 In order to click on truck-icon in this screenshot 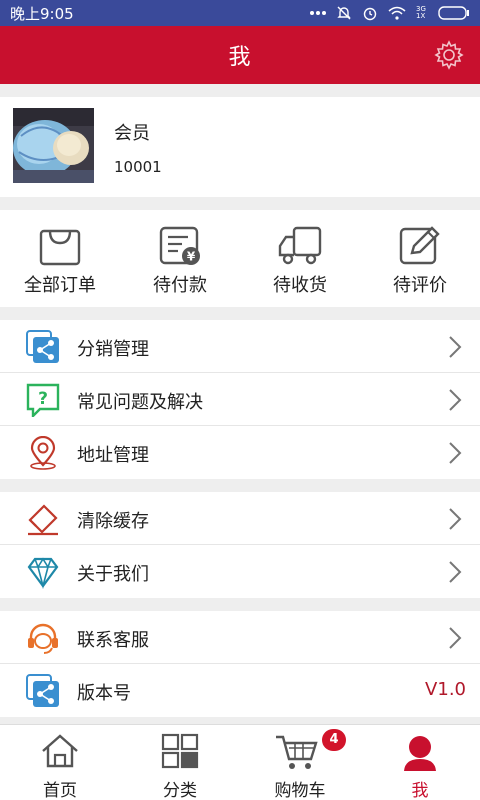, I will do `click(300, 245)`.